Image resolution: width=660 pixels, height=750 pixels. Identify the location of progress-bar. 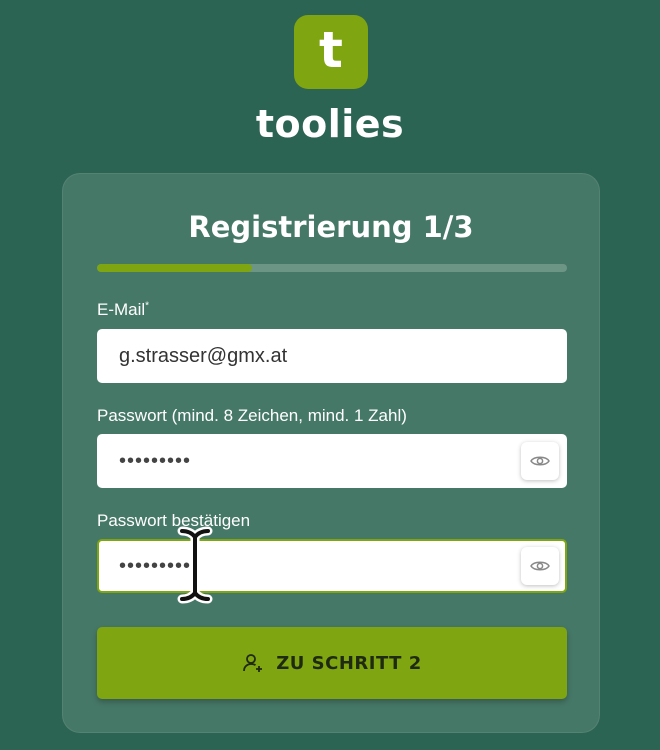
(332, 268).